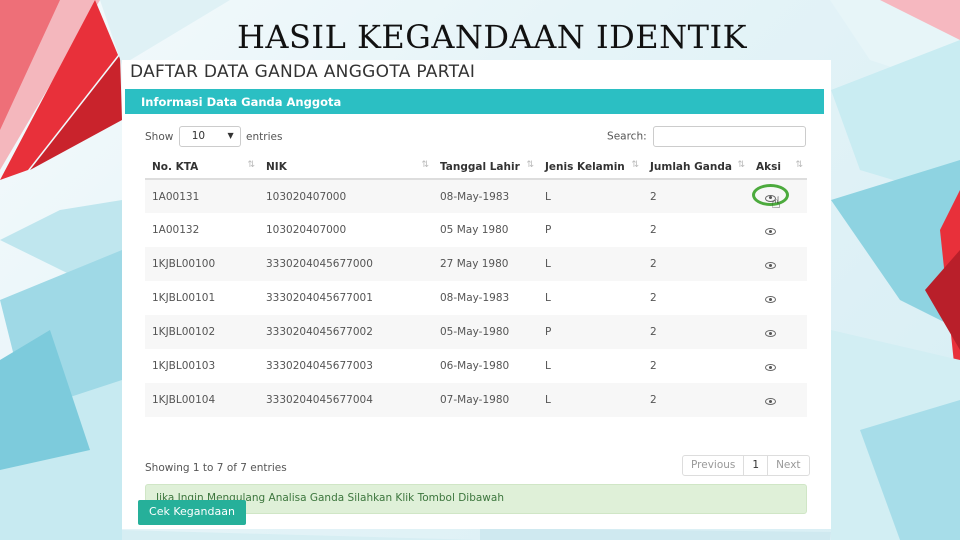 Image resolution: width=960 pixels, height=540 pixels. I want to click on column-header-nik: NIK ⇅, so click(346, 167).